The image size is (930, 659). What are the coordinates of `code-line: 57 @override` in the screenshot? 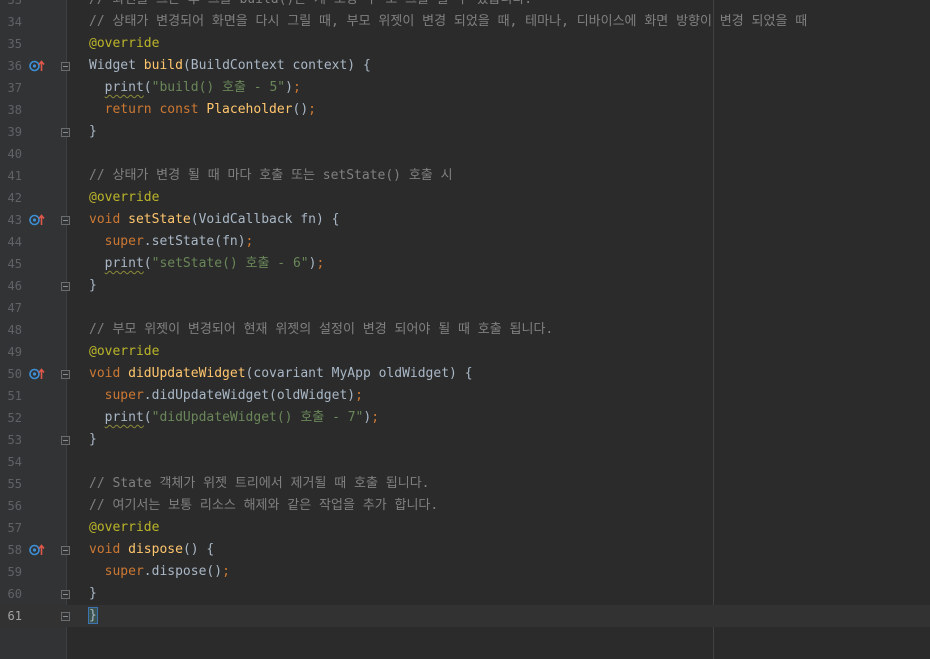 It's located at (465, 528).